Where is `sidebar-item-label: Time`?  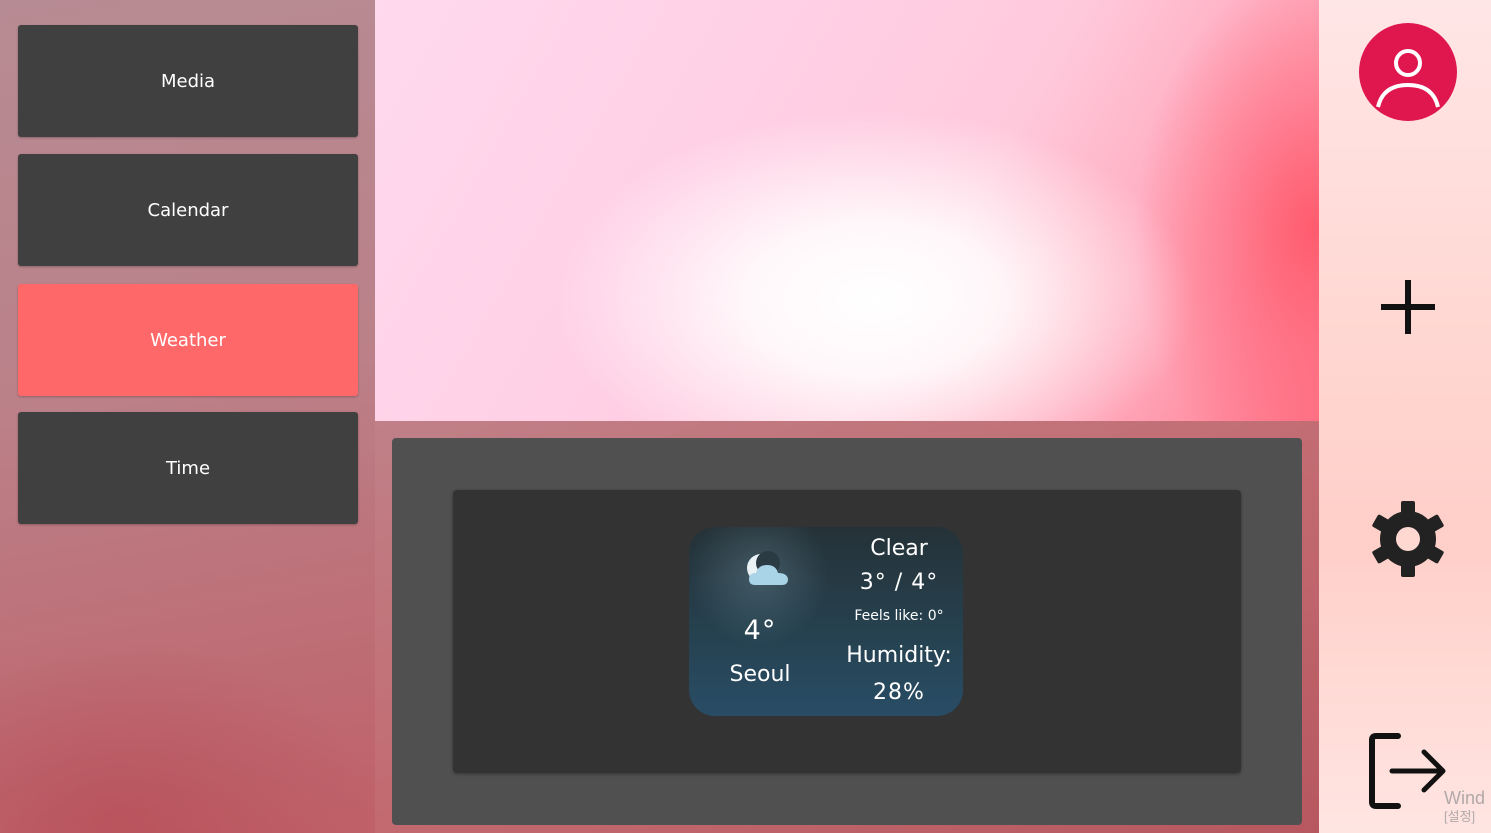 sidebar-item-label: Time is located at coordinates (188, 468).